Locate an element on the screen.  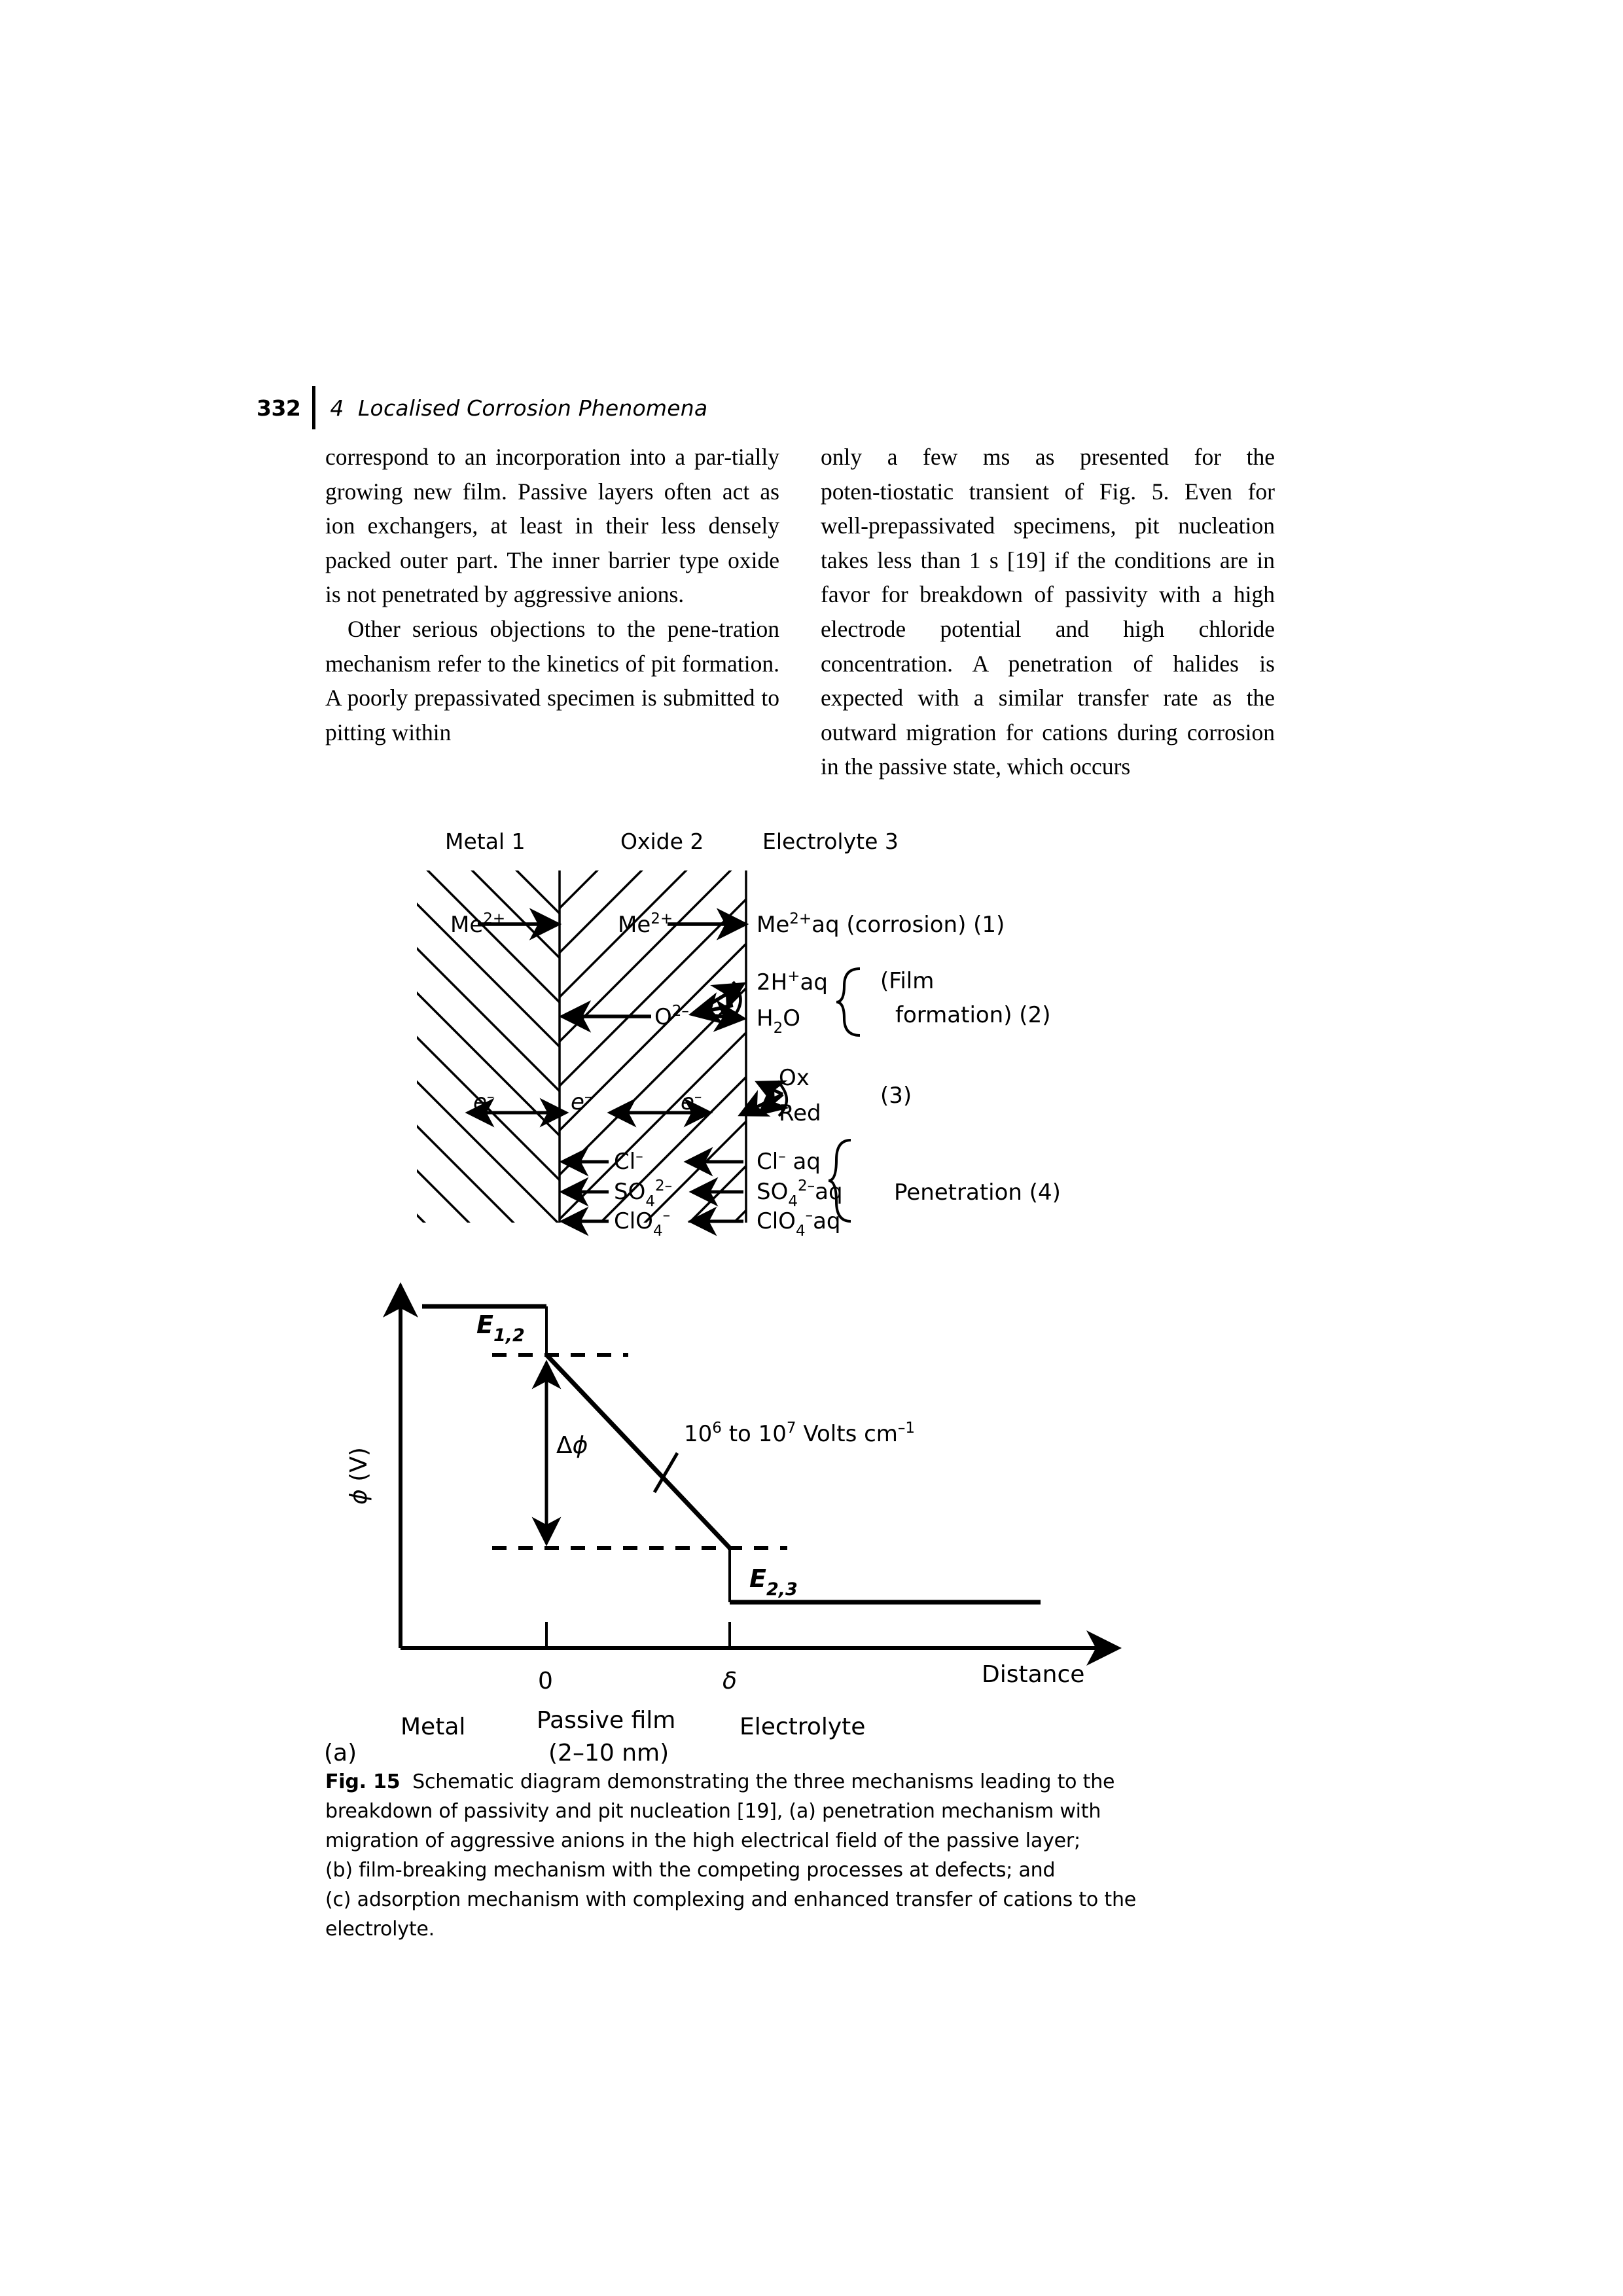
reaction-1-labels: Me2+ Me2+ Me2+aq (corrosion) (1) is located at coordinates (727, 924).